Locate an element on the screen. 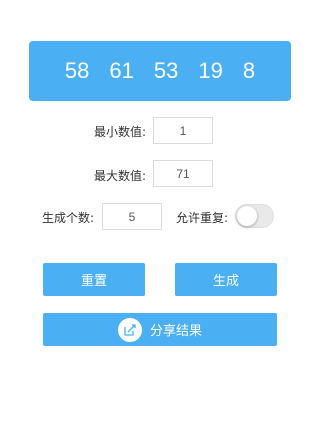 The width and height of the screenshot is (320, 426). result-number: 19 is located at coordinates (210, 70).